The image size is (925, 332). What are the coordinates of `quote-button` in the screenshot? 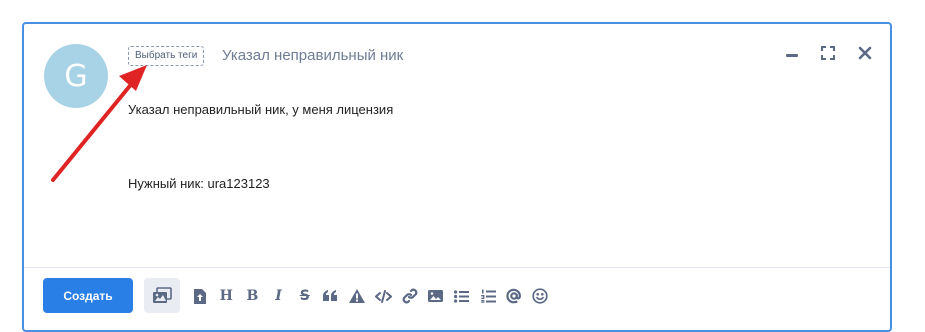 It's located at (331, 296).